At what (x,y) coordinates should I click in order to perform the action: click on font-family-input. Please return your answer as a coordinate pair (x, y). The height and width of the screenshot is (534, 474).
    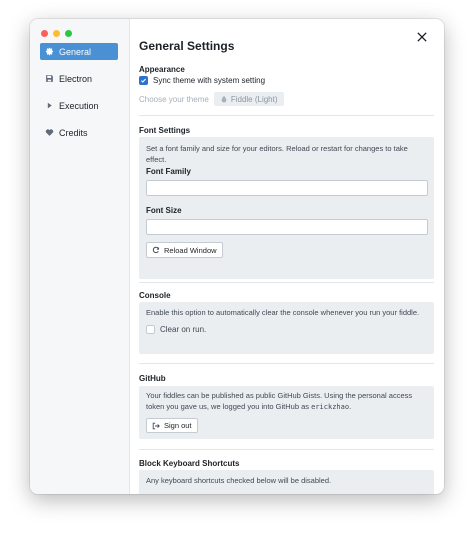
    Looking at the image, I should click on (287, 188).